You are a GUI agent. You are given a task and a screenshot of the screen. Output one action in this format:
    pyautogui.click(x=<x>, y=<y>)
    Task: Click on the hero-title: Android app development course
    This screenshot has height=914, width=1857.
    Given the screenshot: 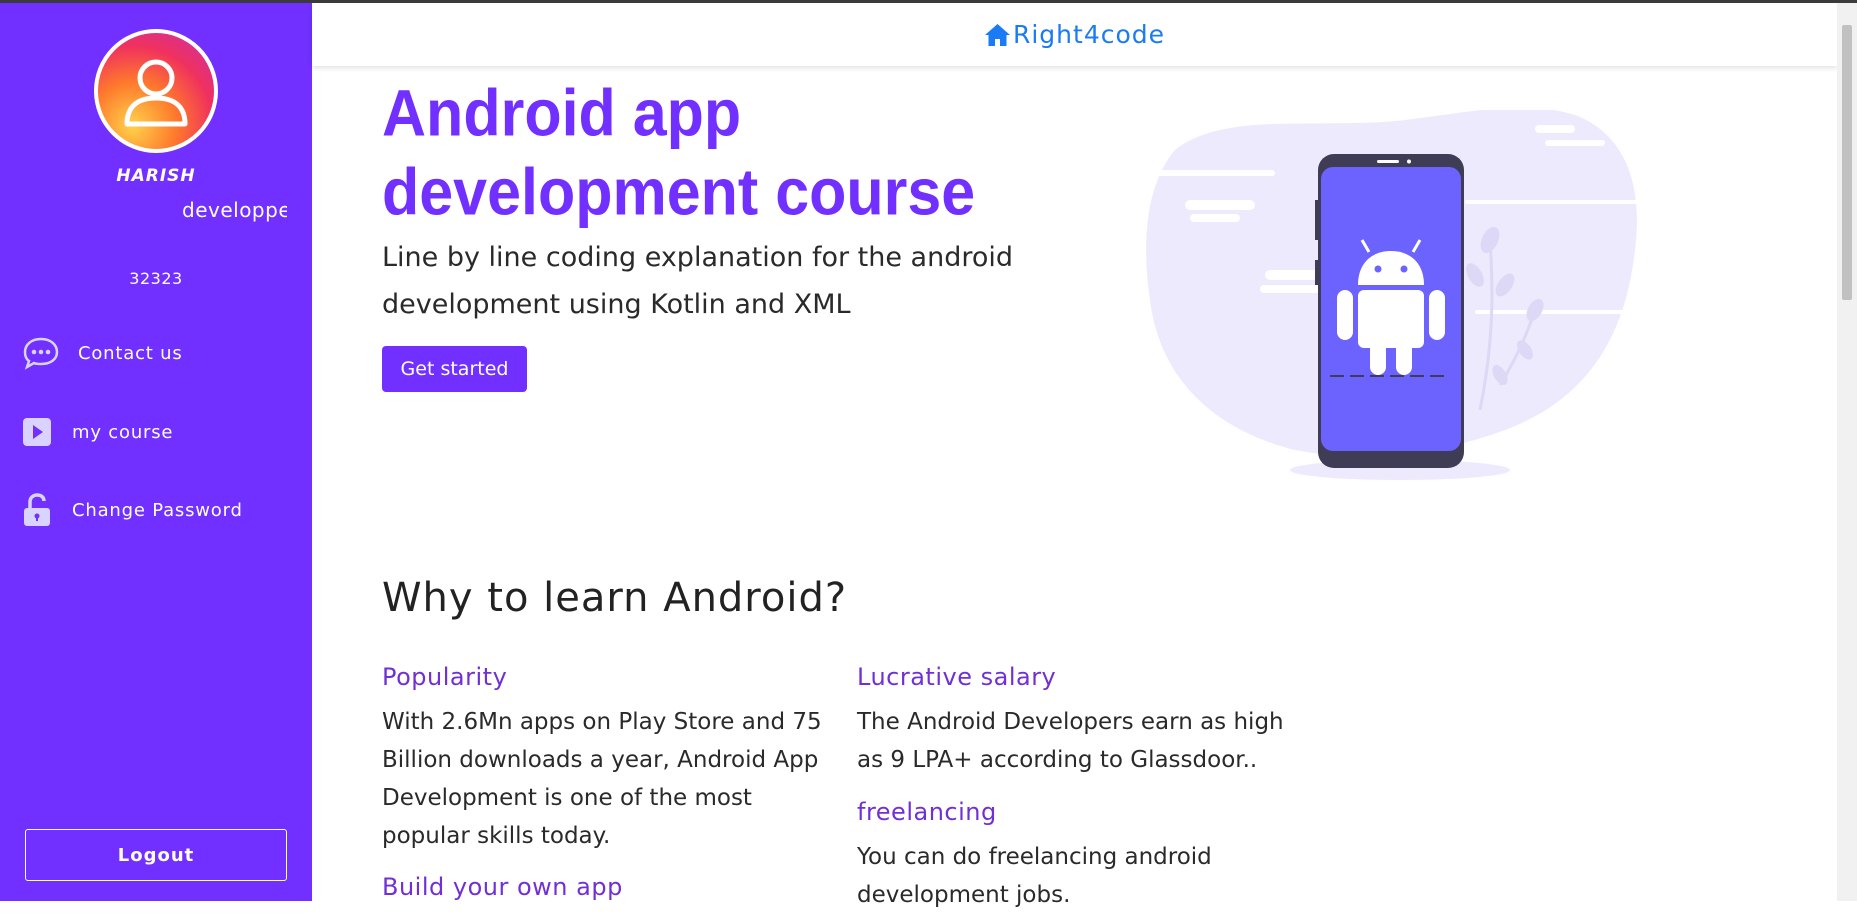 What is the action you would take?
    pyautogui.click(x=679, y=152)
    